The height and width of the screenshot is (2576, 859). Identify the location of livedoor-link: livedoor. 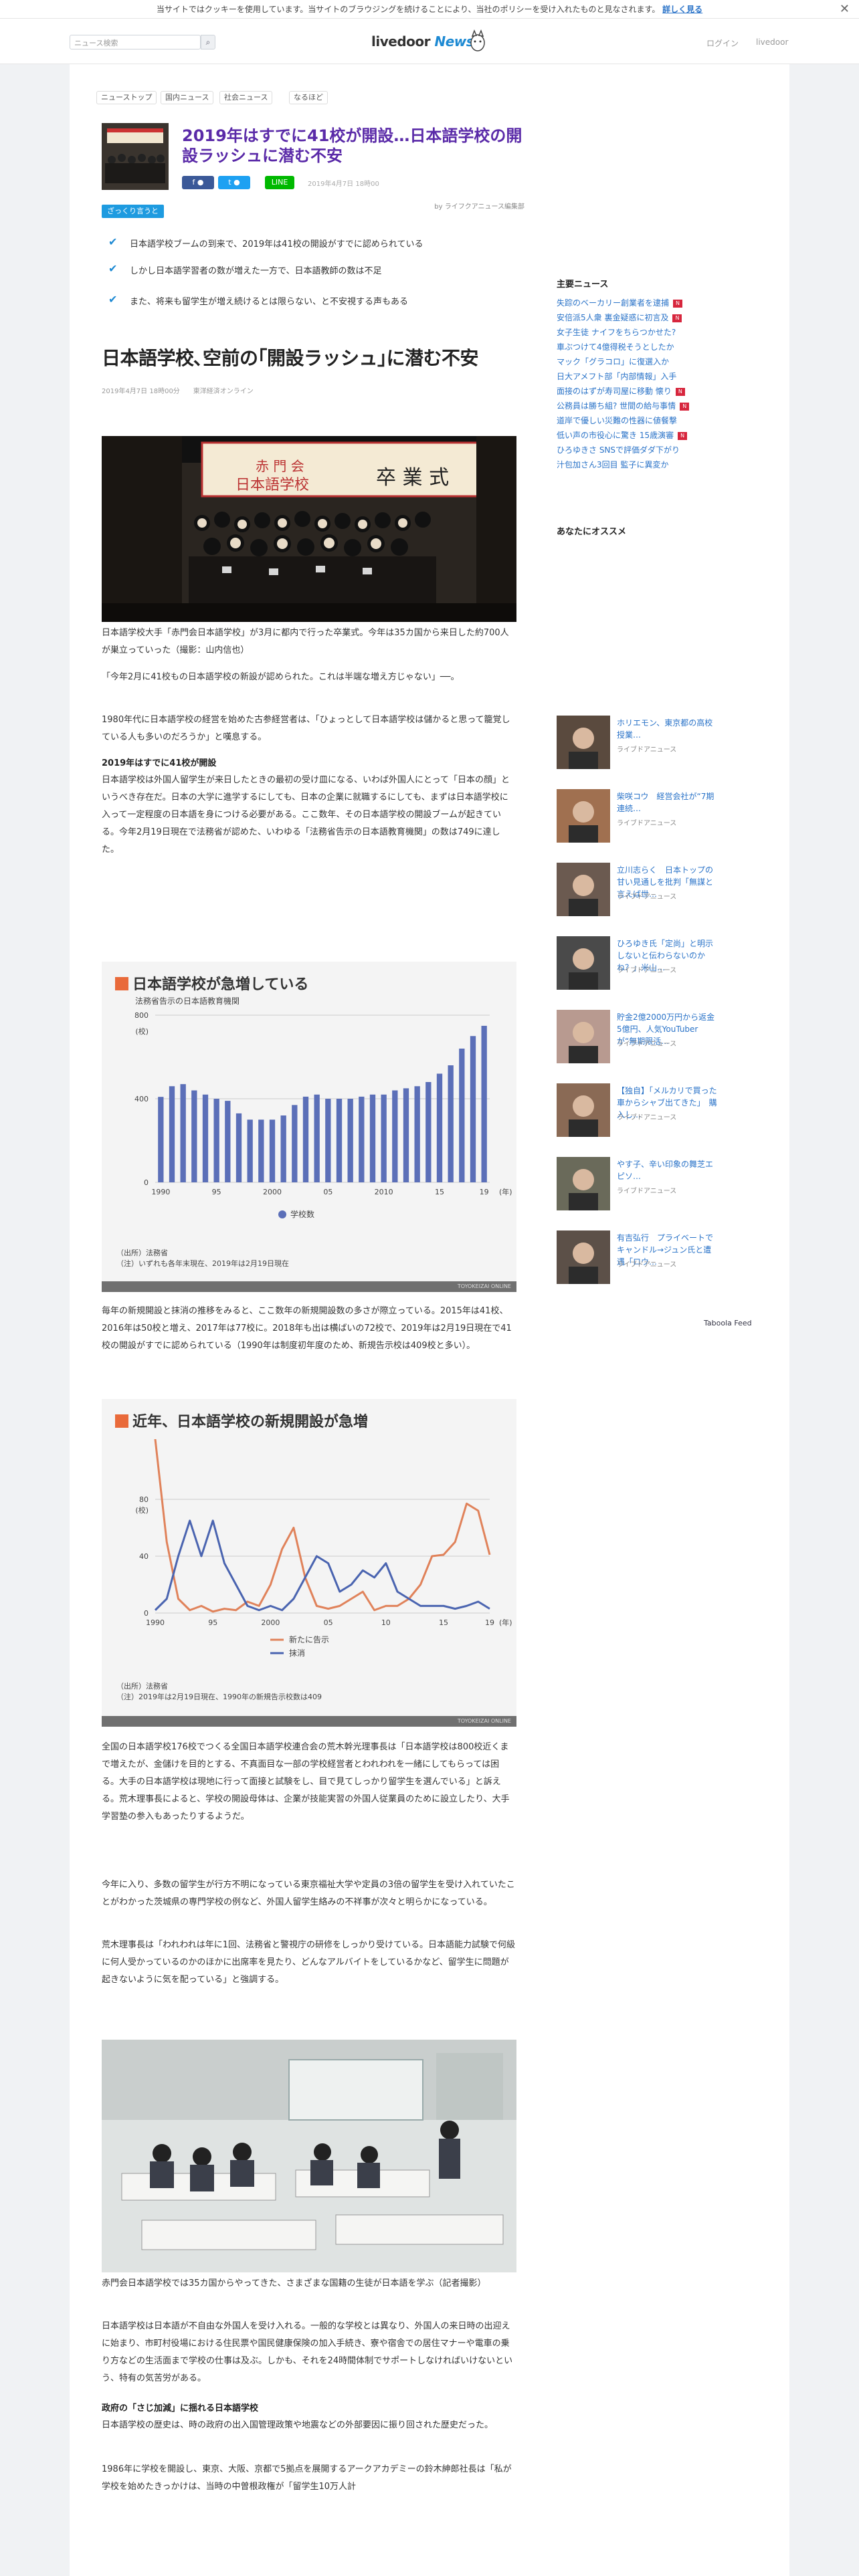
(772, 42).